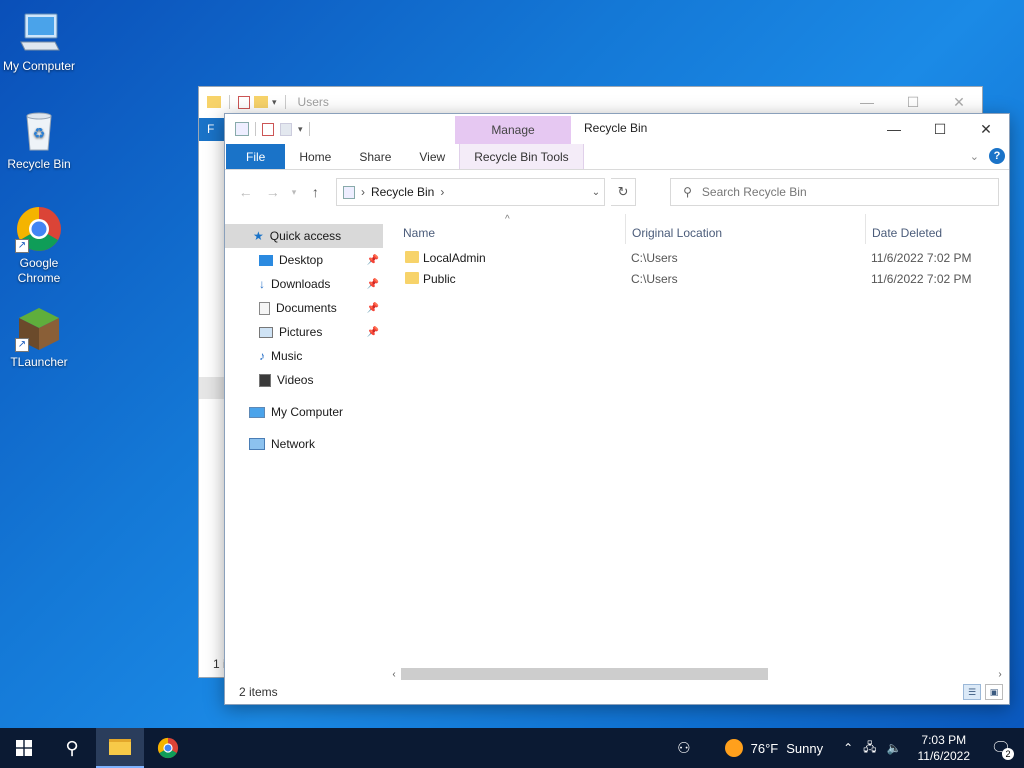 The height and width of the screenshot is (768, 1024). Describe the element at coordinates (266, 260) in the screenshot. I see `desktop-icon` at that location.